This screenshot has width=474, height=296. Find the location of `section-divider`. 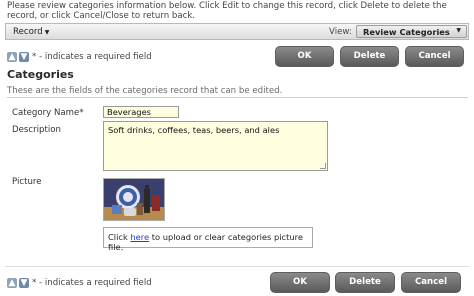

section-divider is located at coordinates (237, 97).